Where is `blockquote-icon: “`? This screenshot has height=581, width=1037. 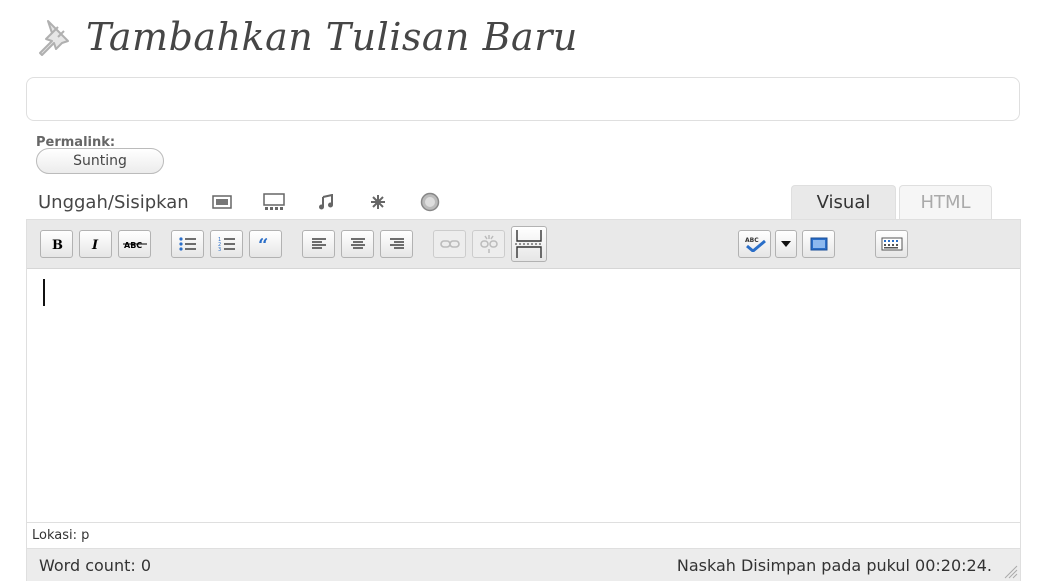 blockquote-icon: “ is located at coordinates (263, 244).